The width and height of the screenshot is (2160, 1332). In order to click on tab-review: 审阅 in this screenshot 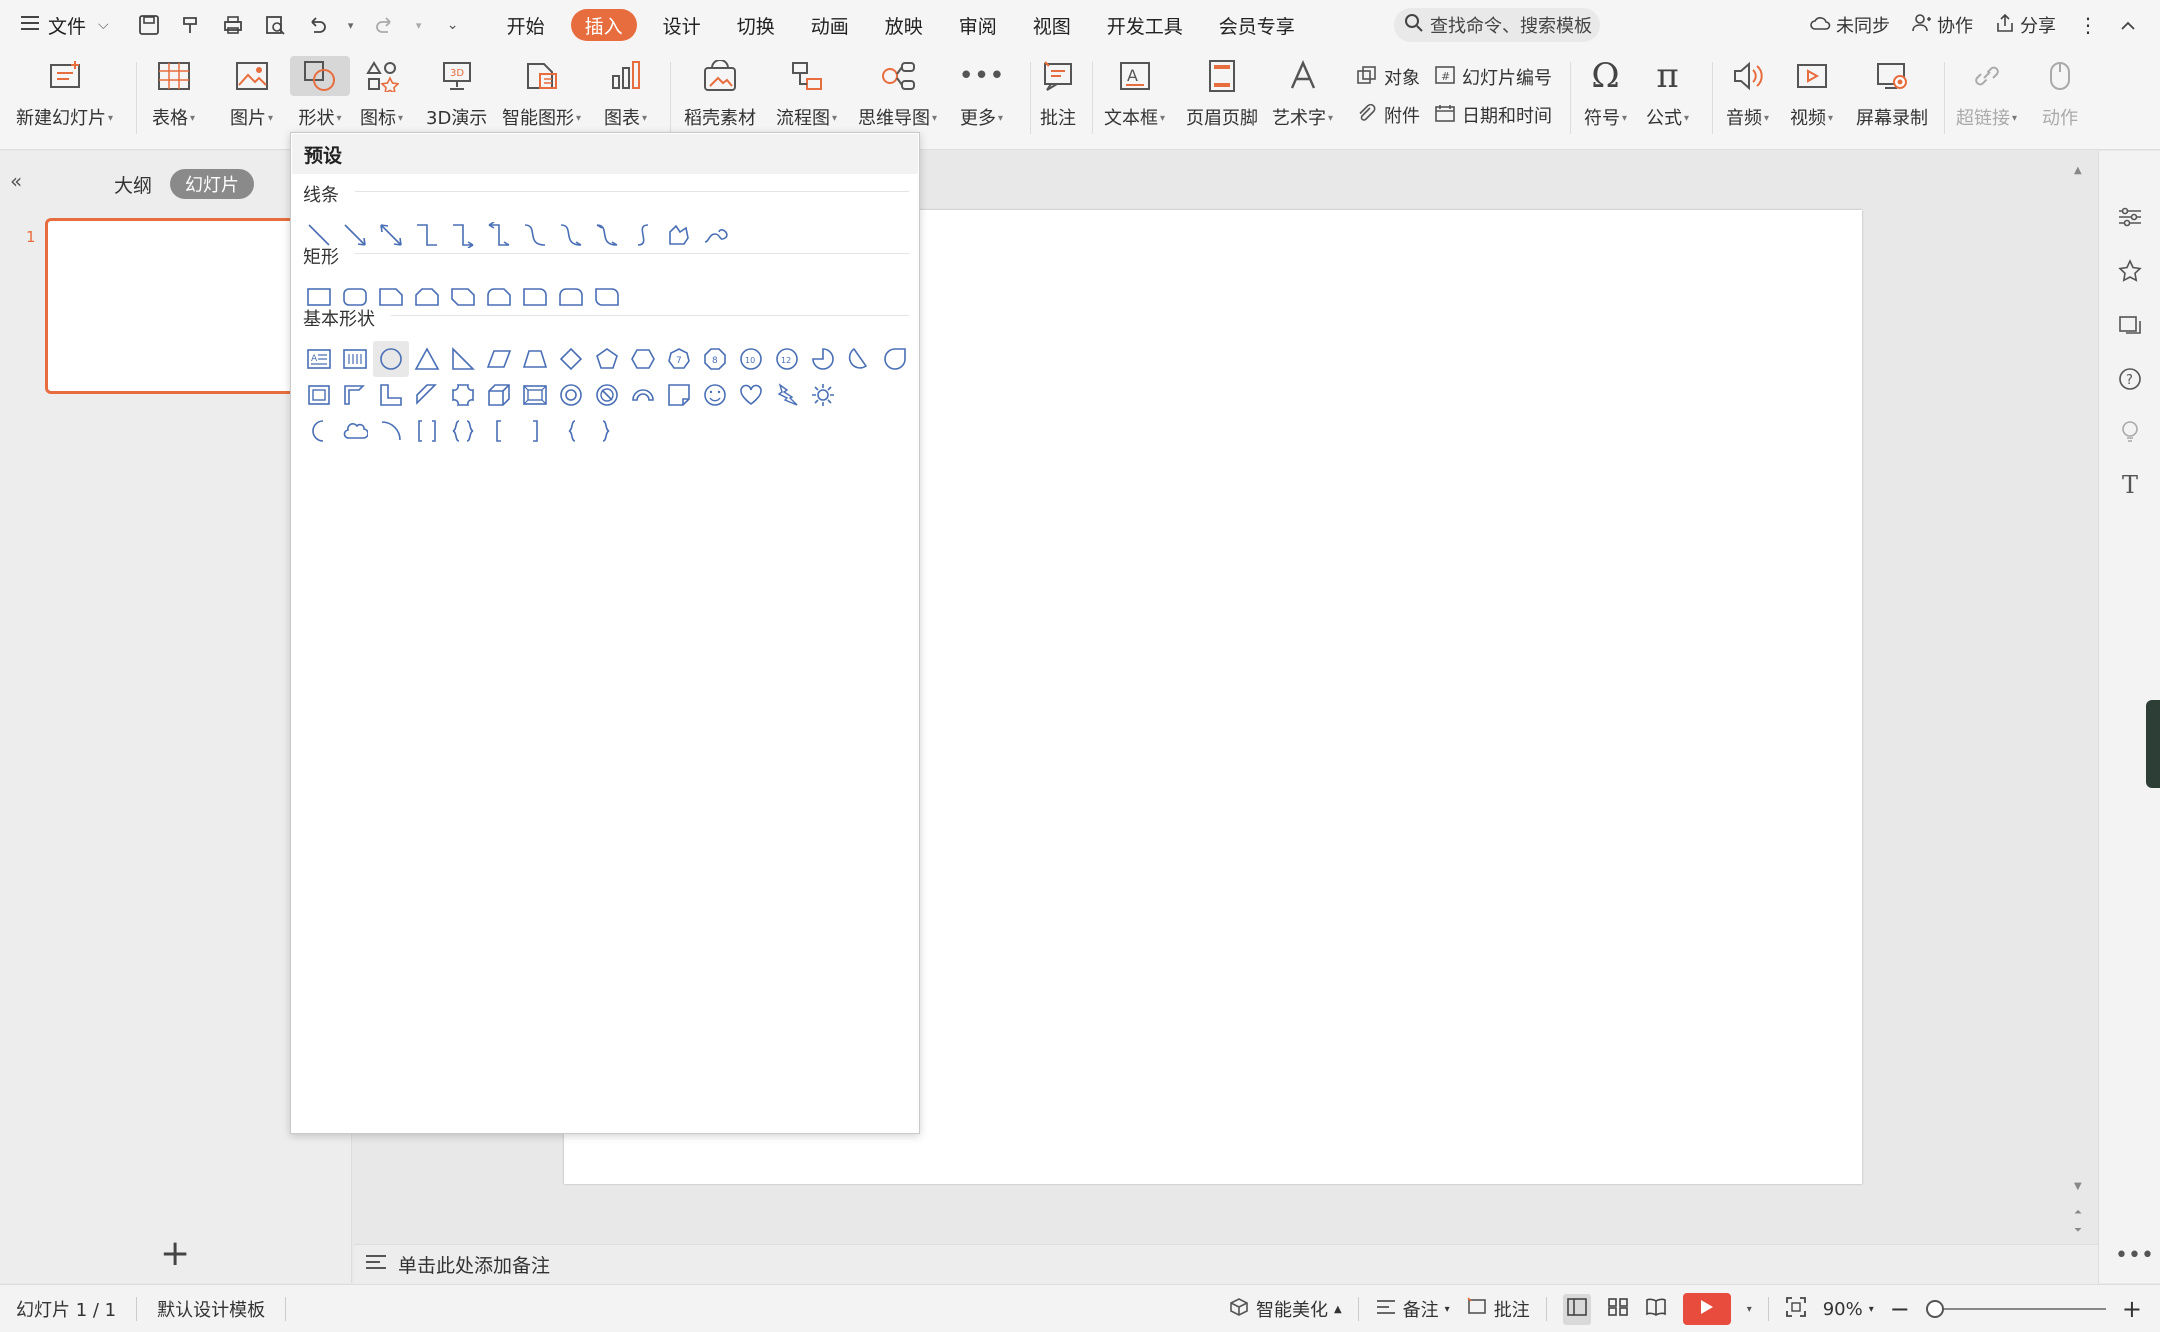, I will do `click(978, 25)`.